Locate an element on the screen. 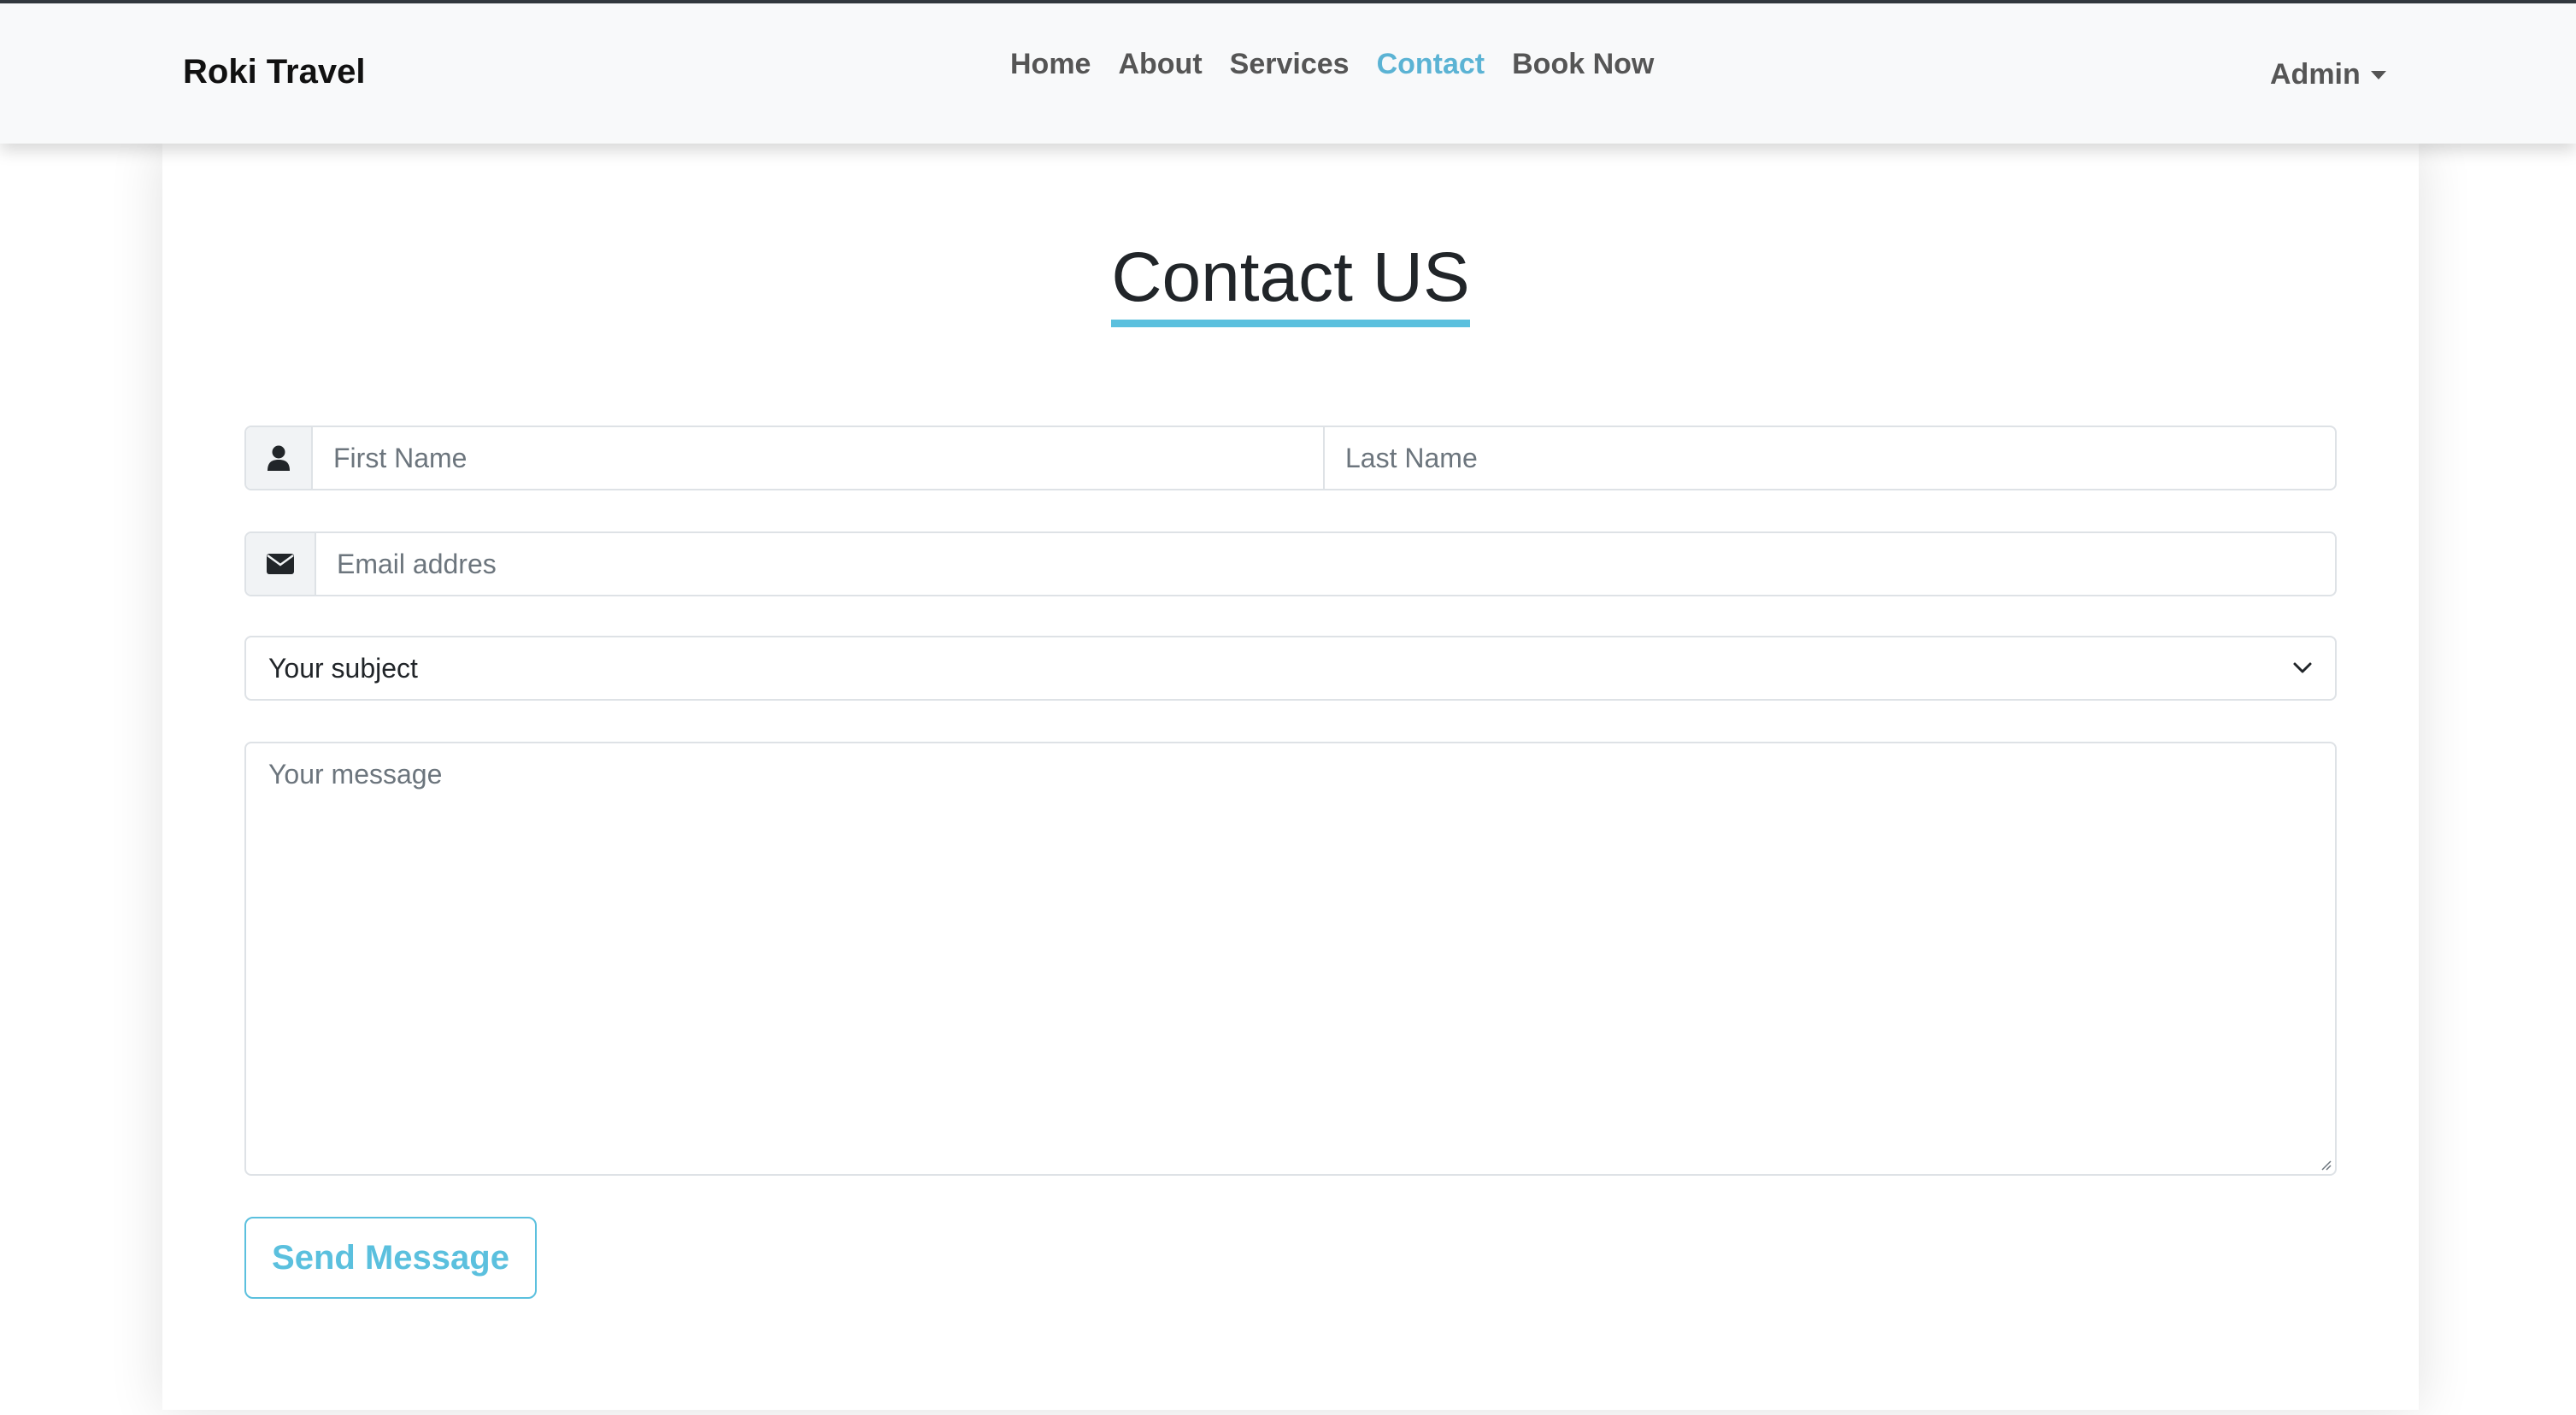  brand-logo: Roki Travel is located at coordinates (274, 72).